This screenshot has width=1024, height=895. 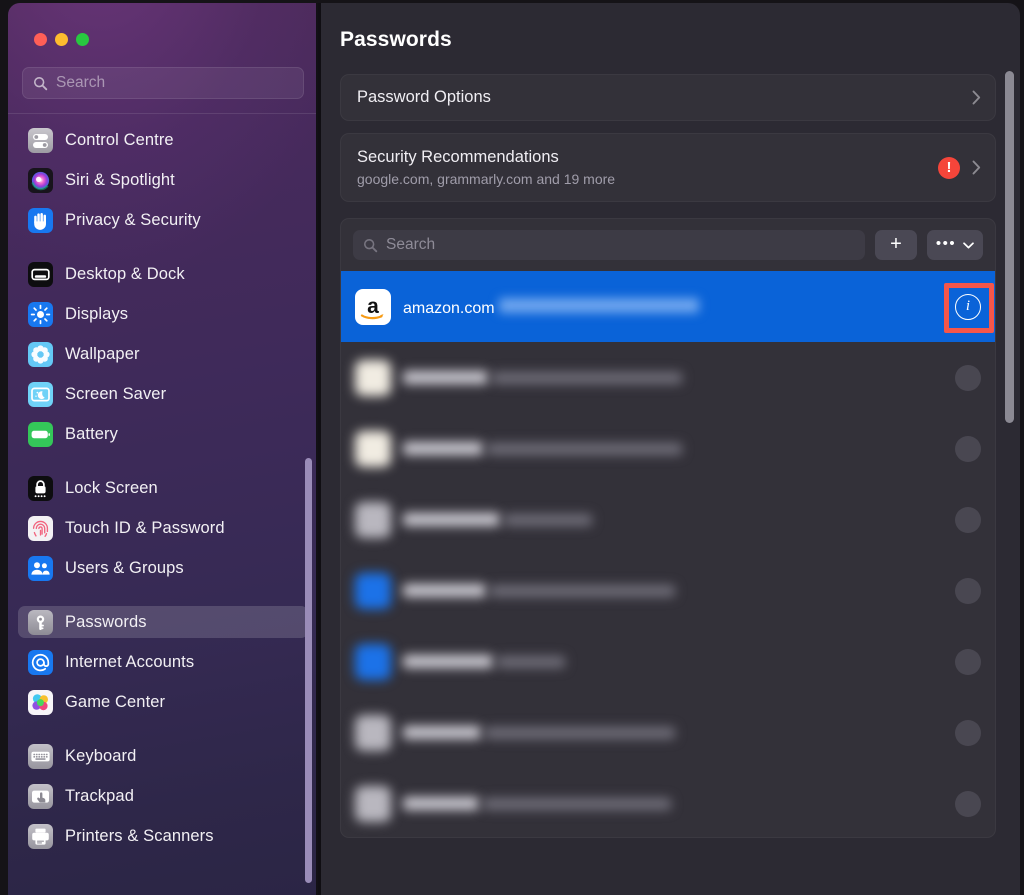 I want to click on traffic-lights, so click(x=163, y=34).